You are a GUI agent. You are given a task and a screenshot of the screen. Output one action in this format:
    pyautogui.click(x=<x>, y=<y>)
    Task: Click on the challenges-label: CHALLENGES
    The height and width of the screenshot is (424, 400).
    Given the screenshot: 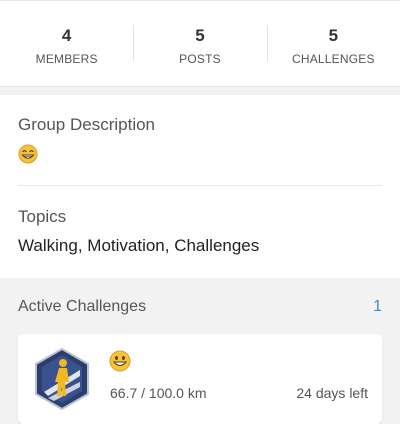 What is the action you would take?
    pyautogui.click(x=333, y=59)
    